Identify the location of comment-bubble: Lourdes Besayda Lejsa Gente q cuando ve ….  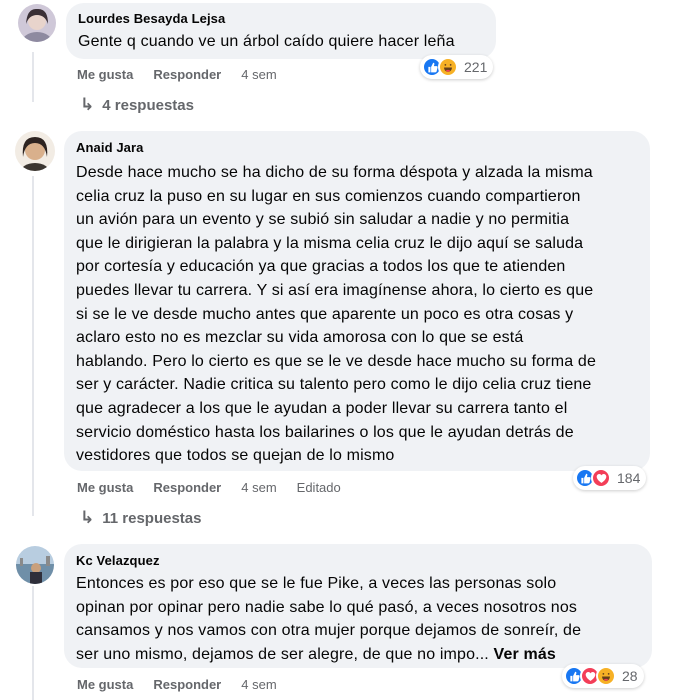
(281, 31).